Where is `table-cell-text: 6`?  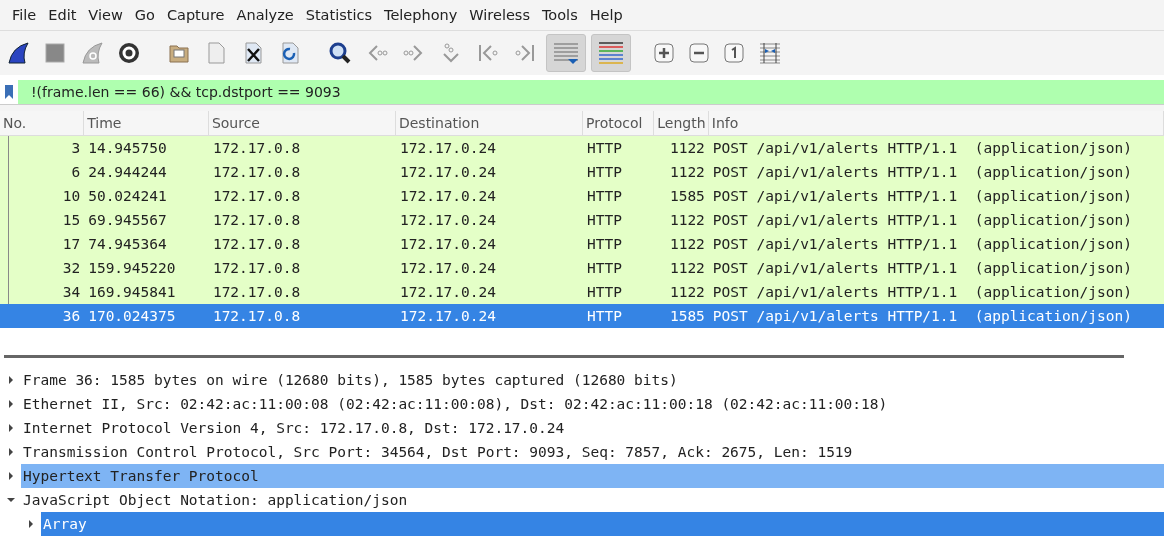 table-cell-text: 6 is located at coordinates (76, 172).